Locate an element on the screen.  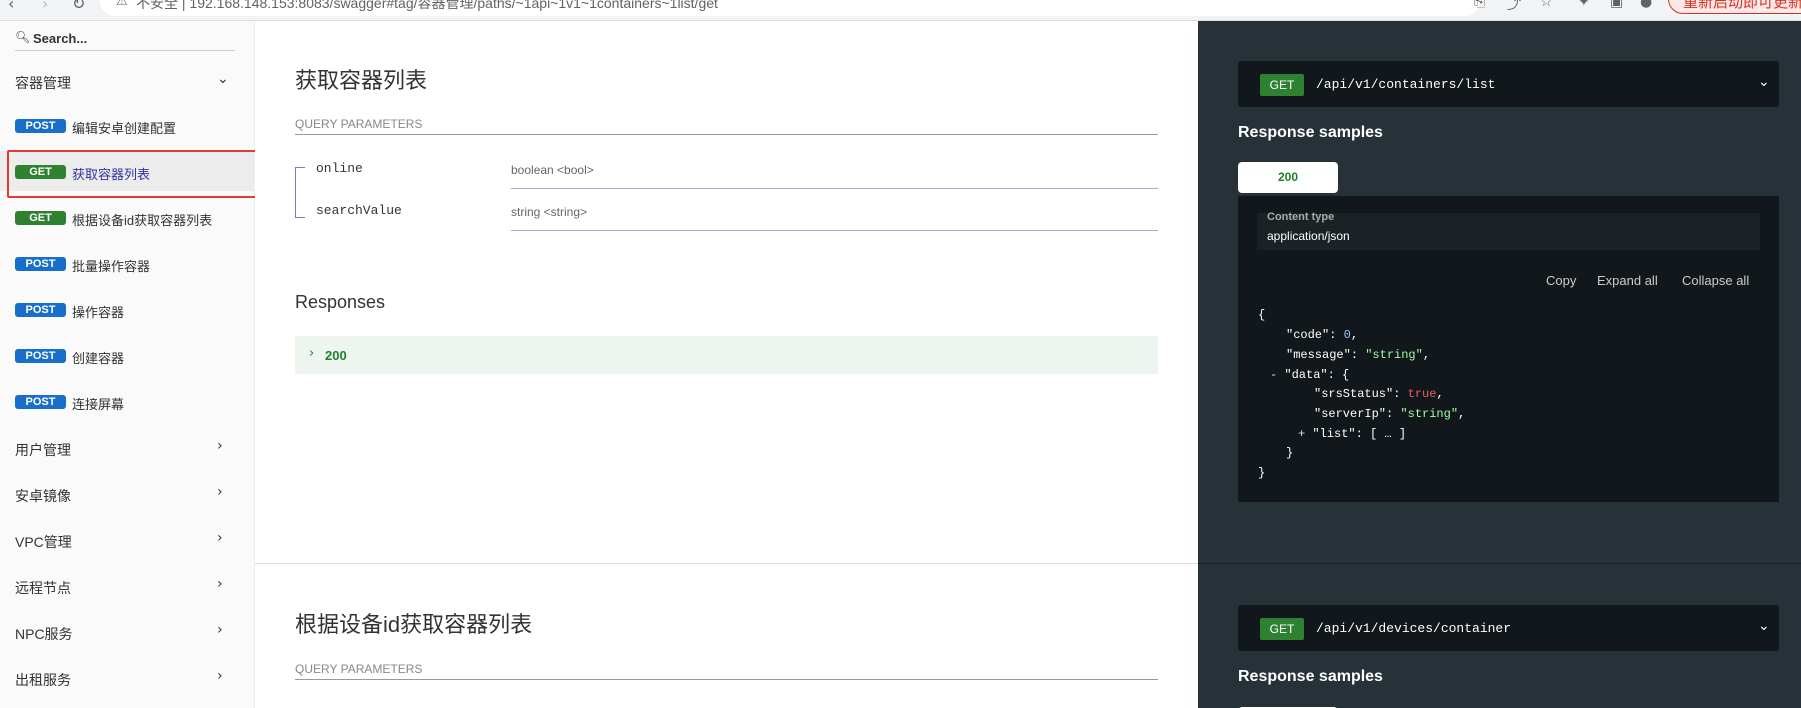
sidepanel-icon: ▣ is located at coordinates (1616, 5).